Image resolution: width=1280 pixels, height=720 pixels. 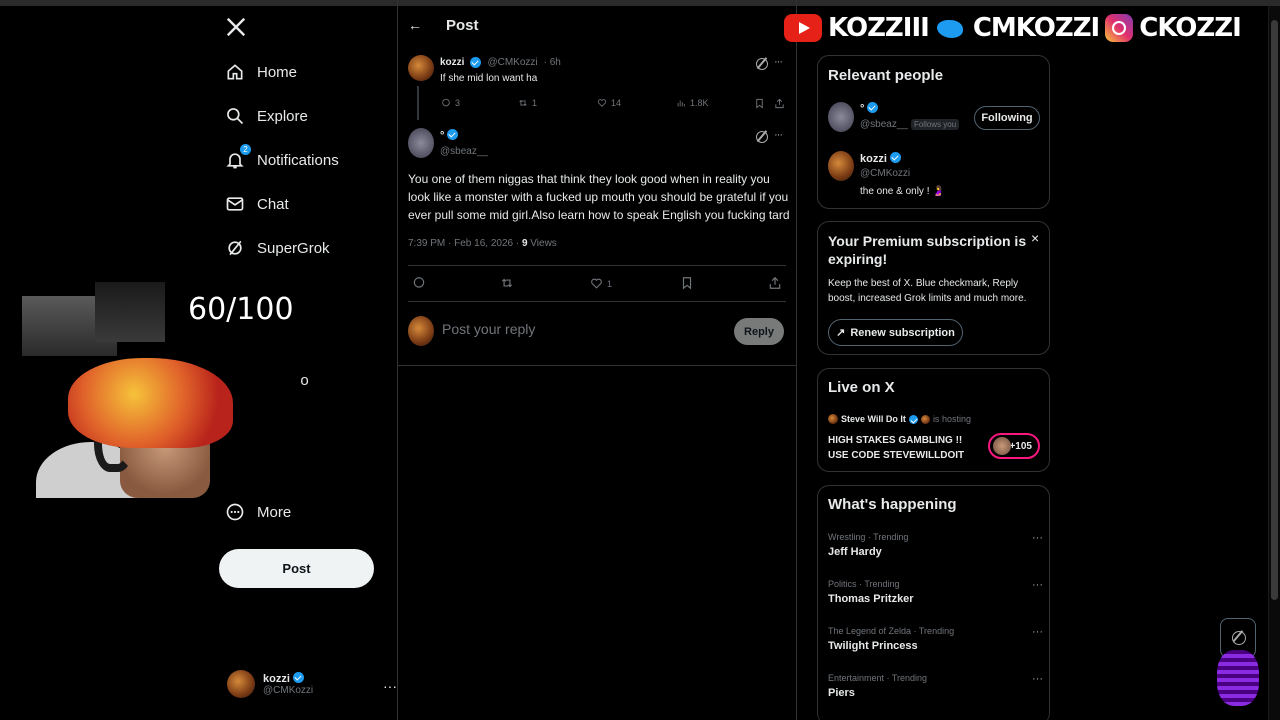 What do you see at coordinates (462, 25) in the screenshot?
I see `page-title: Post` at bounding box center [462, 25].